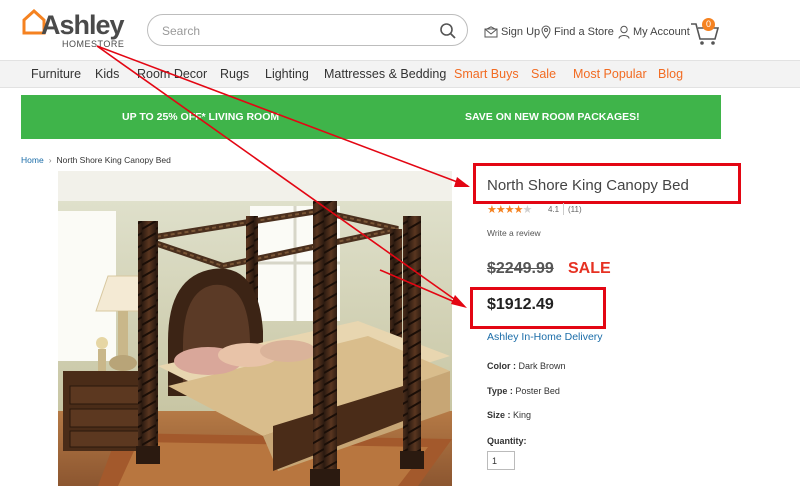 The image size is (800, 486). What do you see at coordinates (610, 74) in the screenshot?
I see `nav-most-popular: Most Popular` at bounding box center [610, 74].